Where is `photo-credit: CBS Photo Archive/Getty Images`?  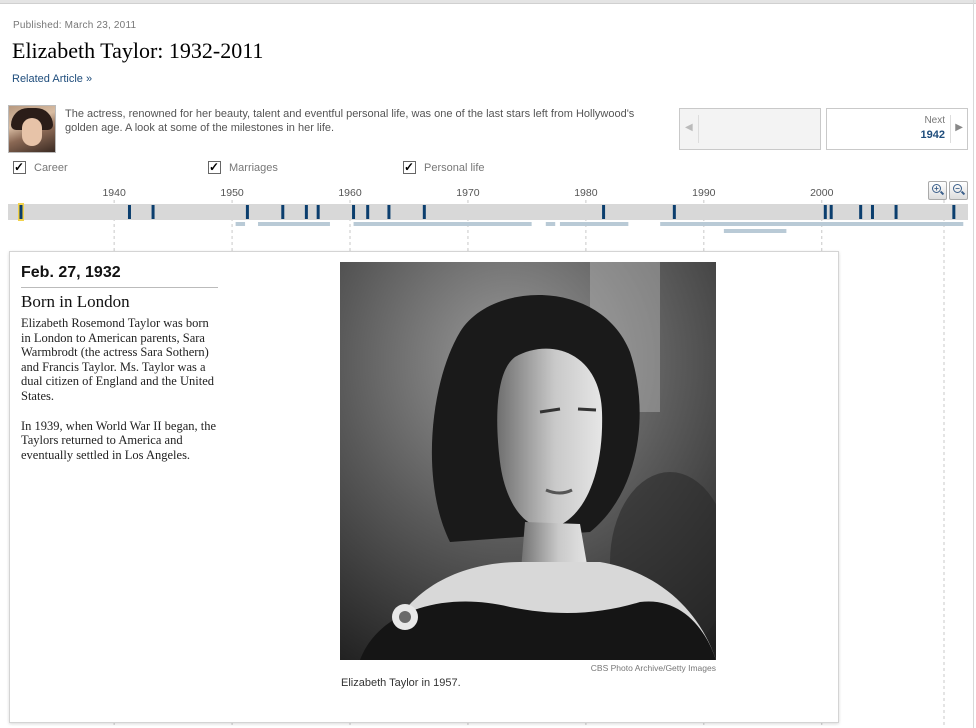 photo-credit: CBS Photo Archive/Getty Images is located at coordinates (653, 668).